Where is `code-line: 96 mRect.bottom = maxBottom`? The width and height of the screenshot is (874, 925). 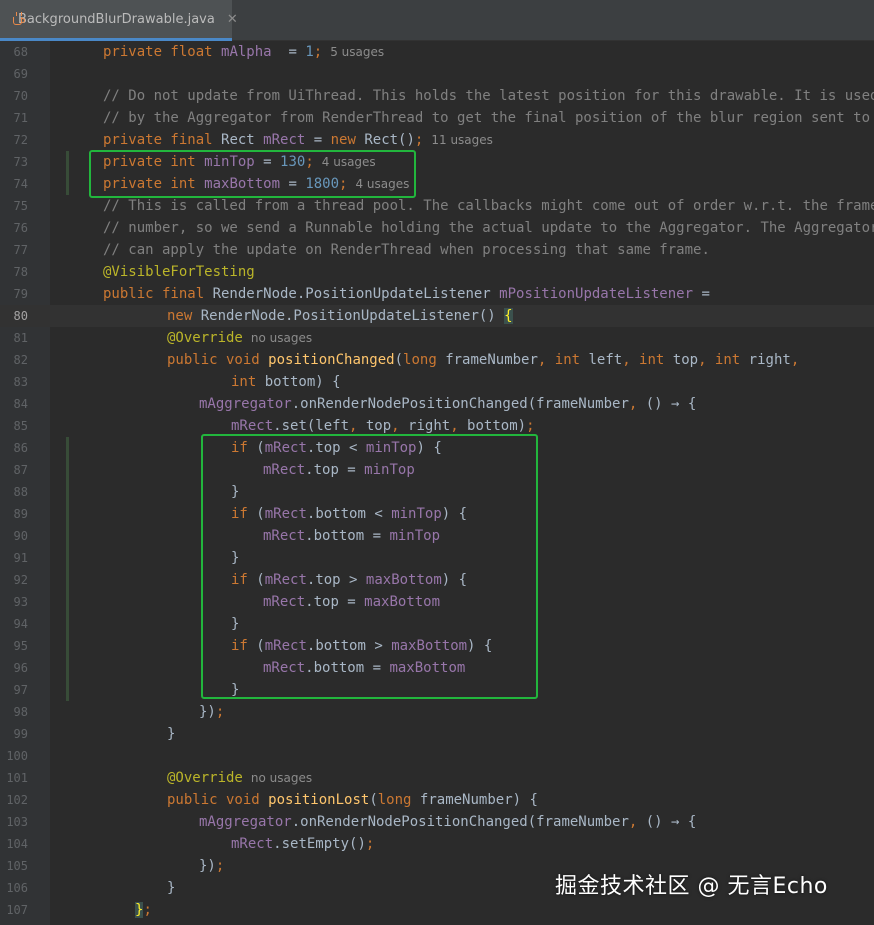 code-line: 96 mRect.bottom = maxBottom is located at coordinates (437, 668).